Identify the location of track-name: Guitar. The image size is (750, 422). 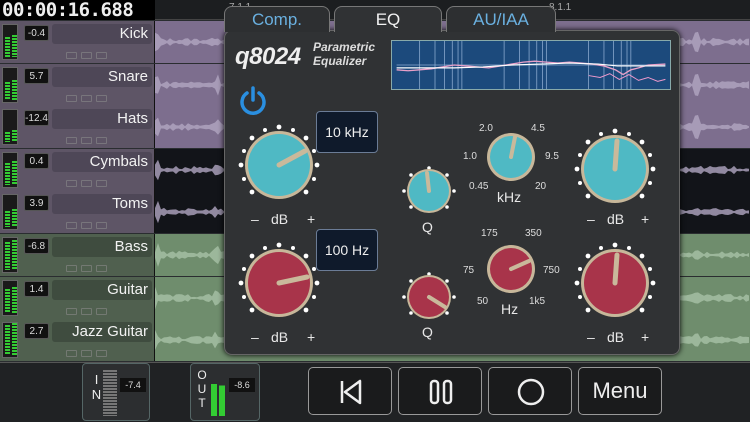
(102, 289).